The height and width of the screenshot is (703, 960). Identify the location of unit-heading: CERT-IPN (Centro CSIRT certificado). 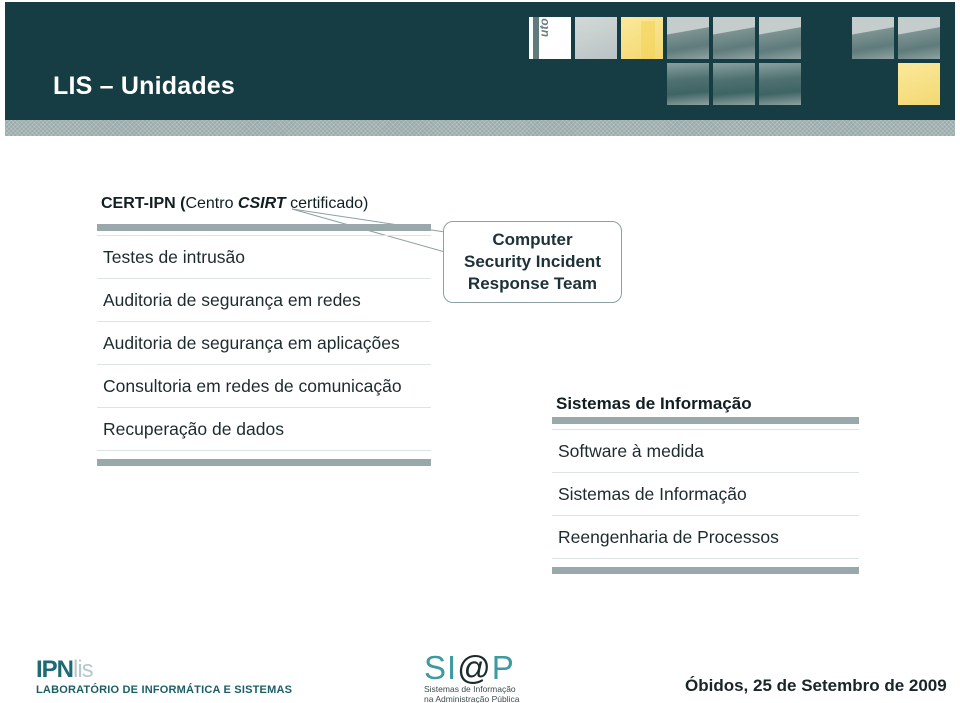
(264, 207).